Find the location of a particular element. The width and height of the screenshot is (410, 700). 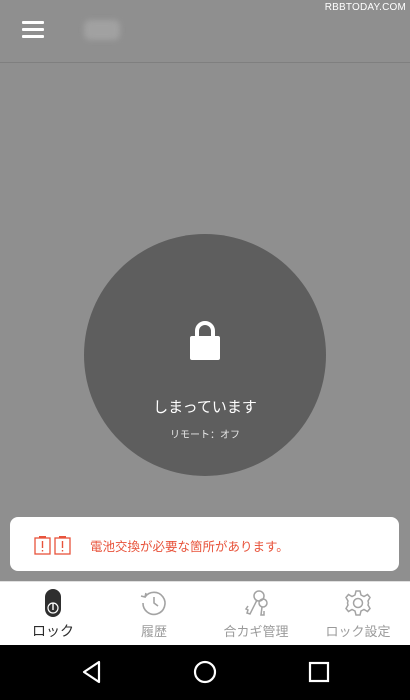

battery-alert: 電池交換が必要な箇所があります。 is located at coordinates (204, 544).